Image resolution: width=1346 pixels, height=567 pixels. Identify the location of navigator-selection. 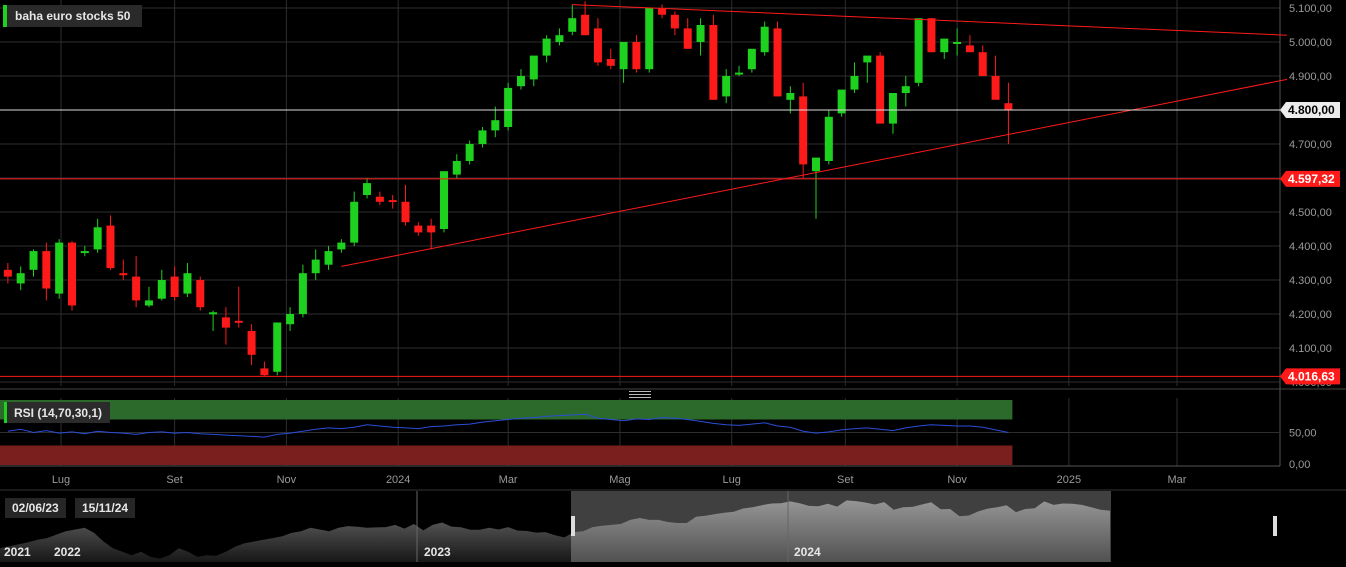
(841, 526).